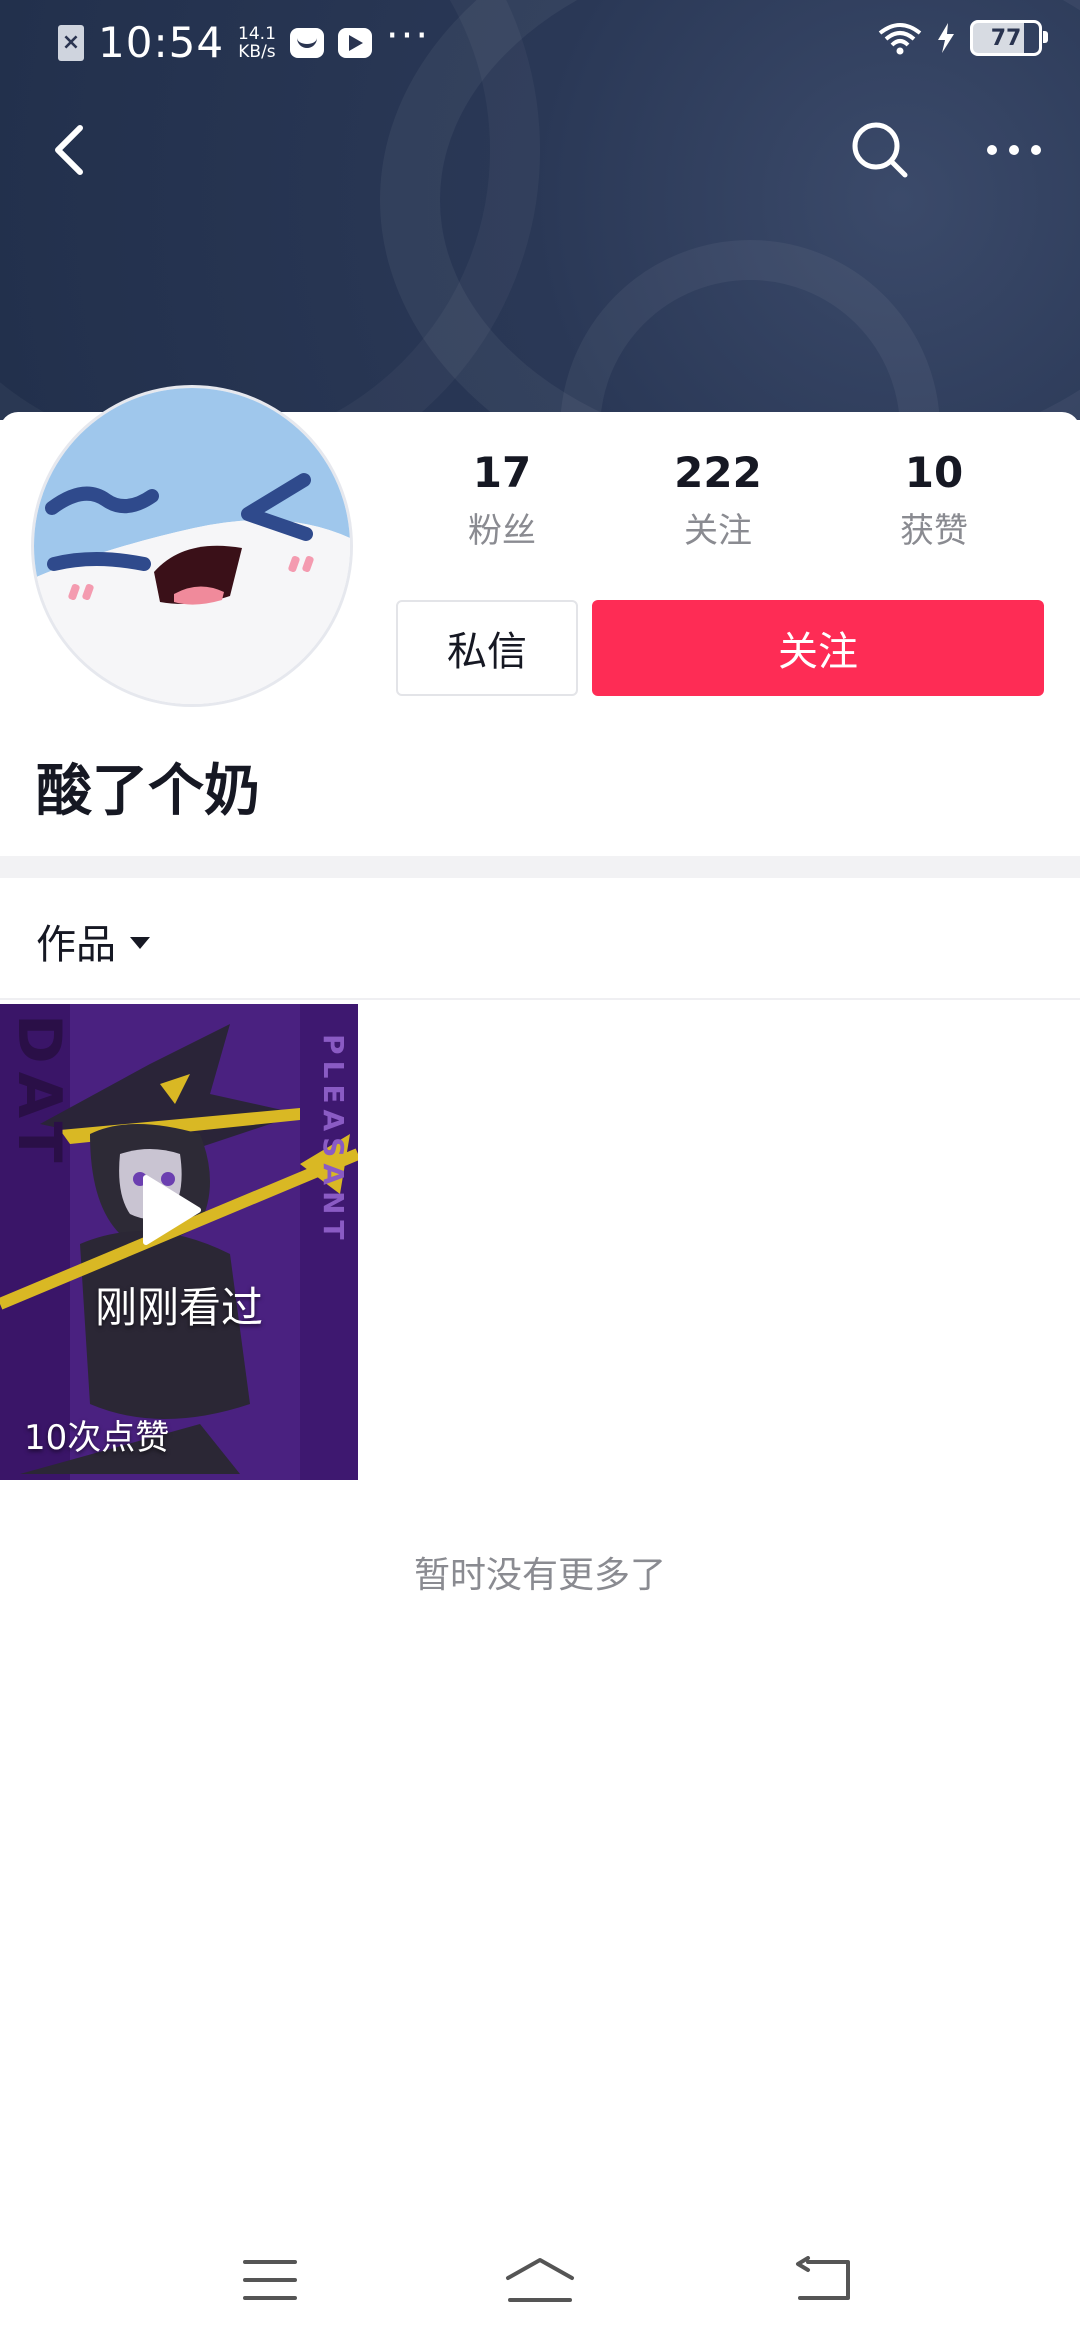 This screenshot has width=1080, height=2340. I want to click on avatar-image, so click(192, 546).